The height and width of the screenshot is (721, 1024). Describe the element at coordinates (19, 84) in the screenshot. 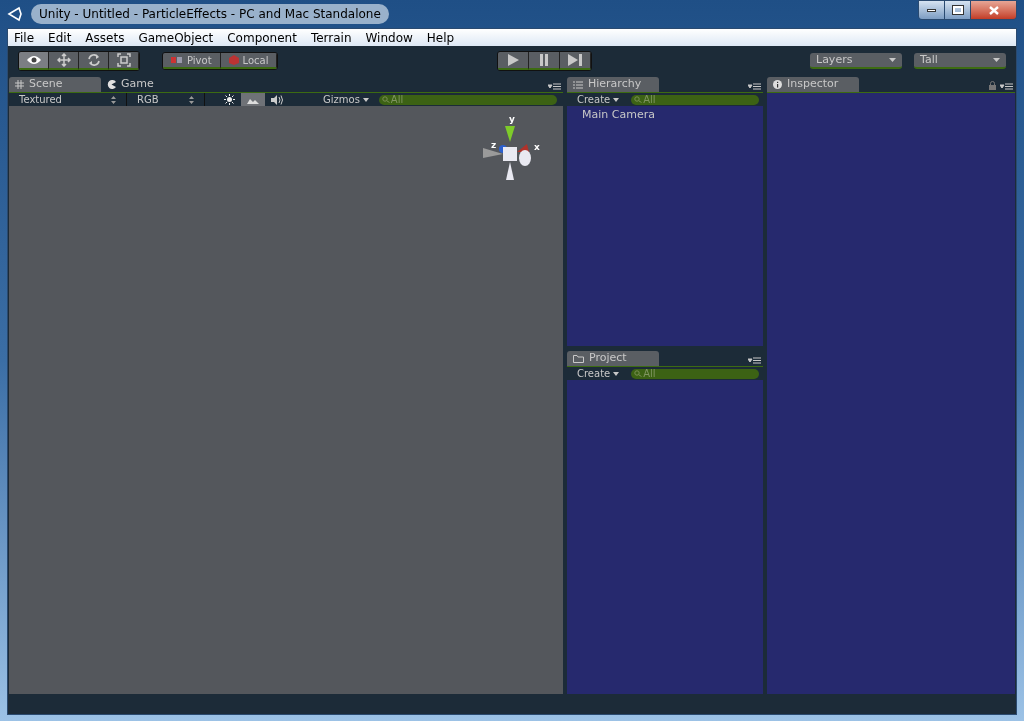

I see `grid-icon` at that location.